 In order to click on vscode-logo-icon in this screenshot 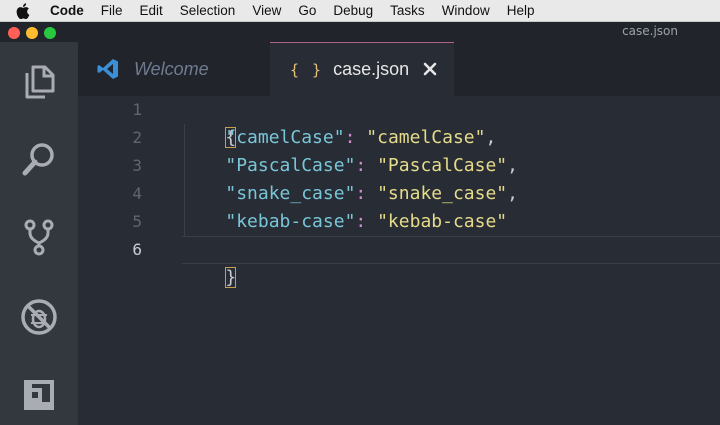, I will do `click(108, 69)`.